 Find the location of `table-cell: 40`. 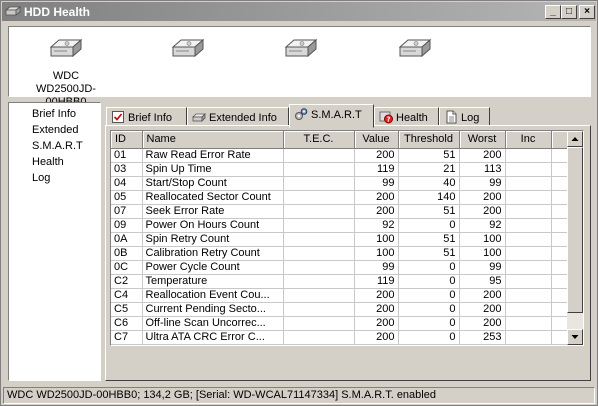

table-cell: 40 is located at coordinates (429, 183).